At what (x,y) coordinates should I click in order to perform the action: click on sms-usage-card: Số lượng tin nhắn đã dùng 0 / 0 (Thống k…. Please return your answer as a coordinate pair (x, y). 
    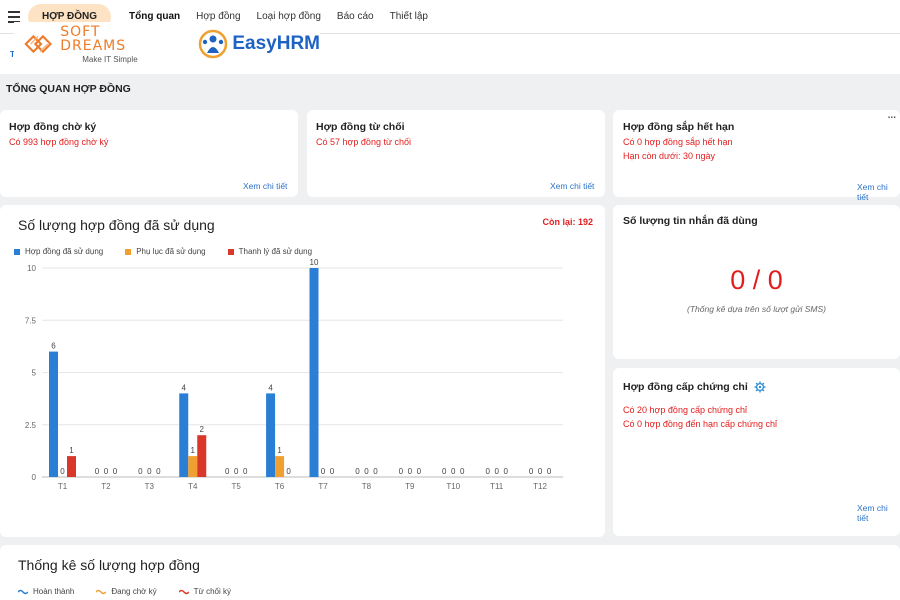
    Looking at the image, I should click on (756, 282).